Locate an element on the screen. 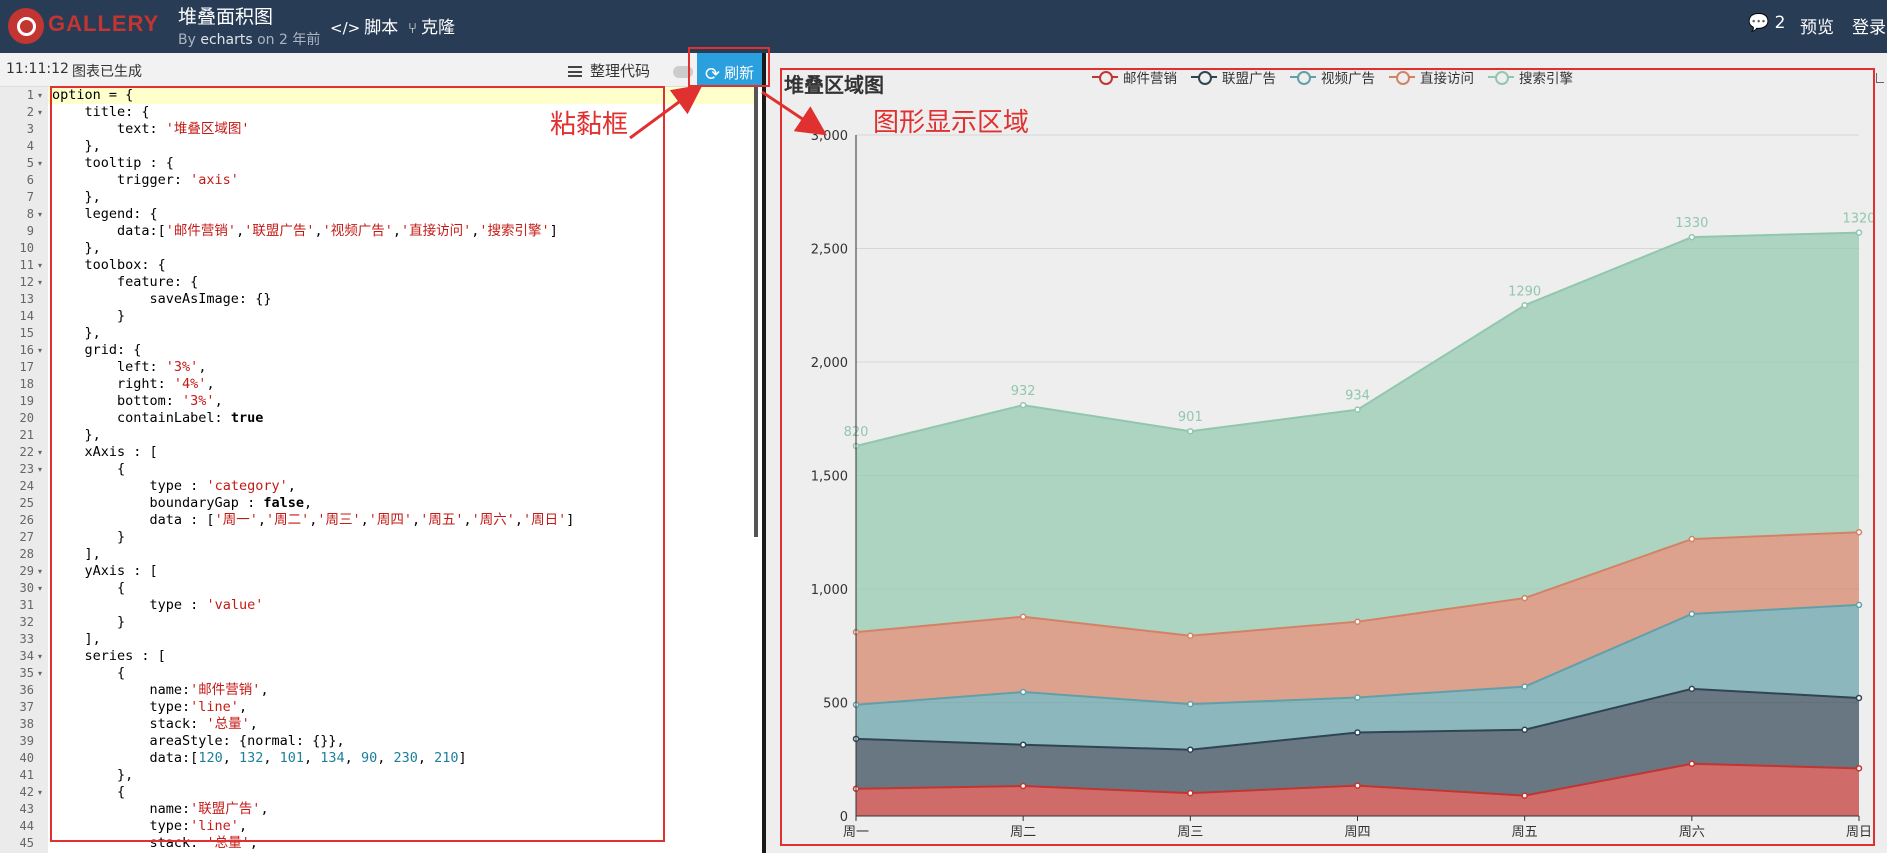  annotation-arrows is located at coordinates (728, 112).